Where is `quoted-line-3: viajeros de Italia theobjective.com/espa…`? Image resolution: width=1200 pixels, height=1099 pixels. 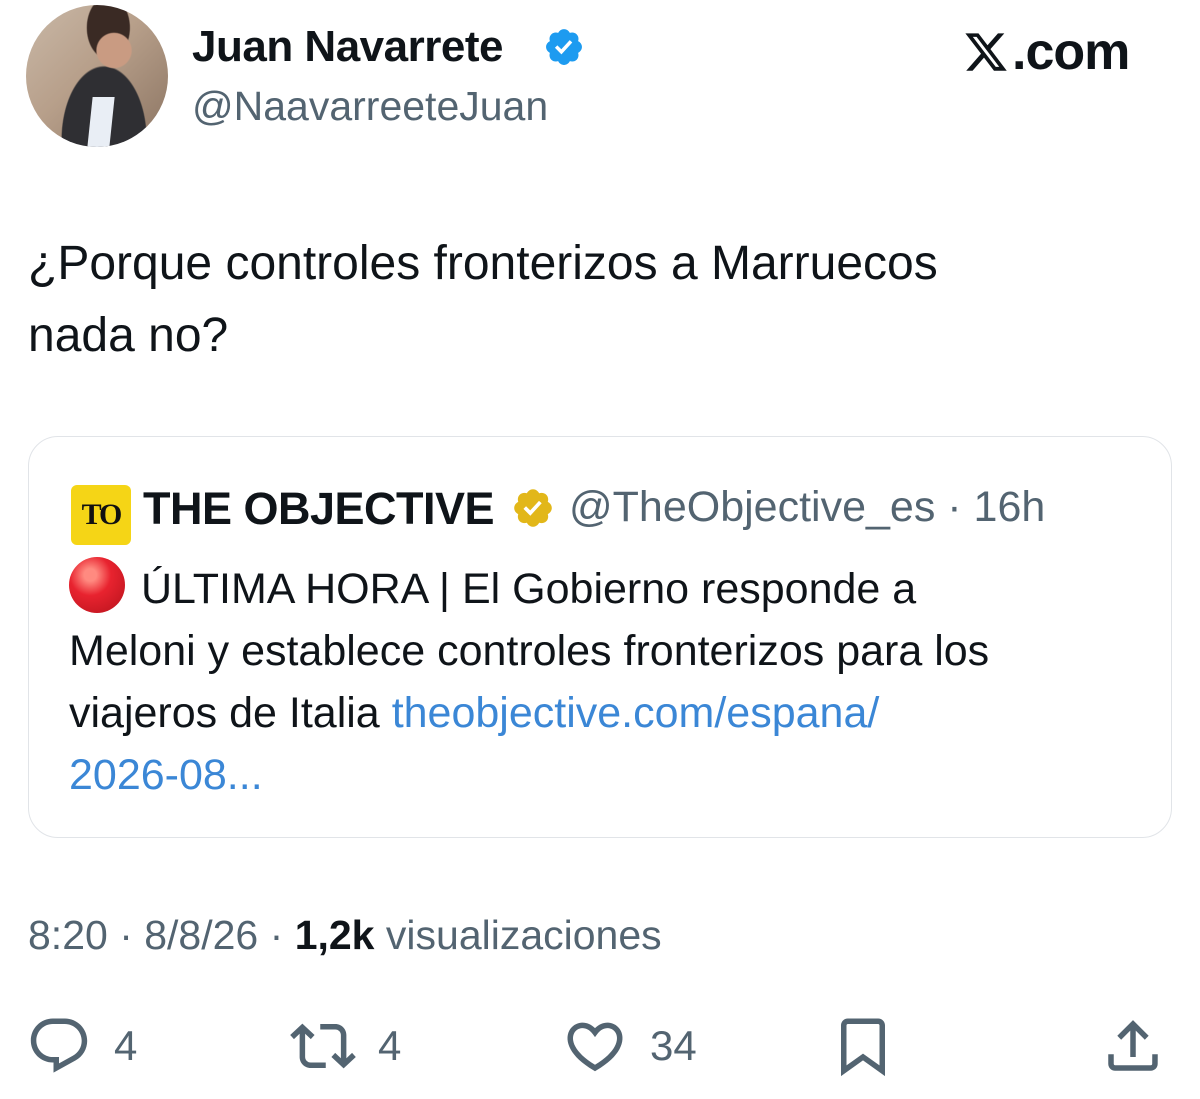 quoted-line-3: viajeros de Italia theobjective.com/espa… is located at coordinates (614, 713).